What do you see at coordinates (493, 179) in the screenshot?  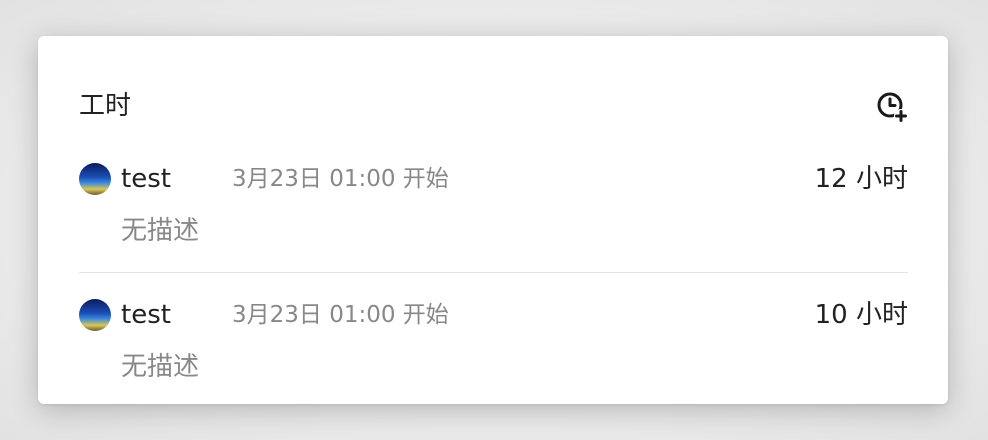 I see `entry-header: test 3月23日 01:00 开始 12 小时` at bounding box center [493, 179].